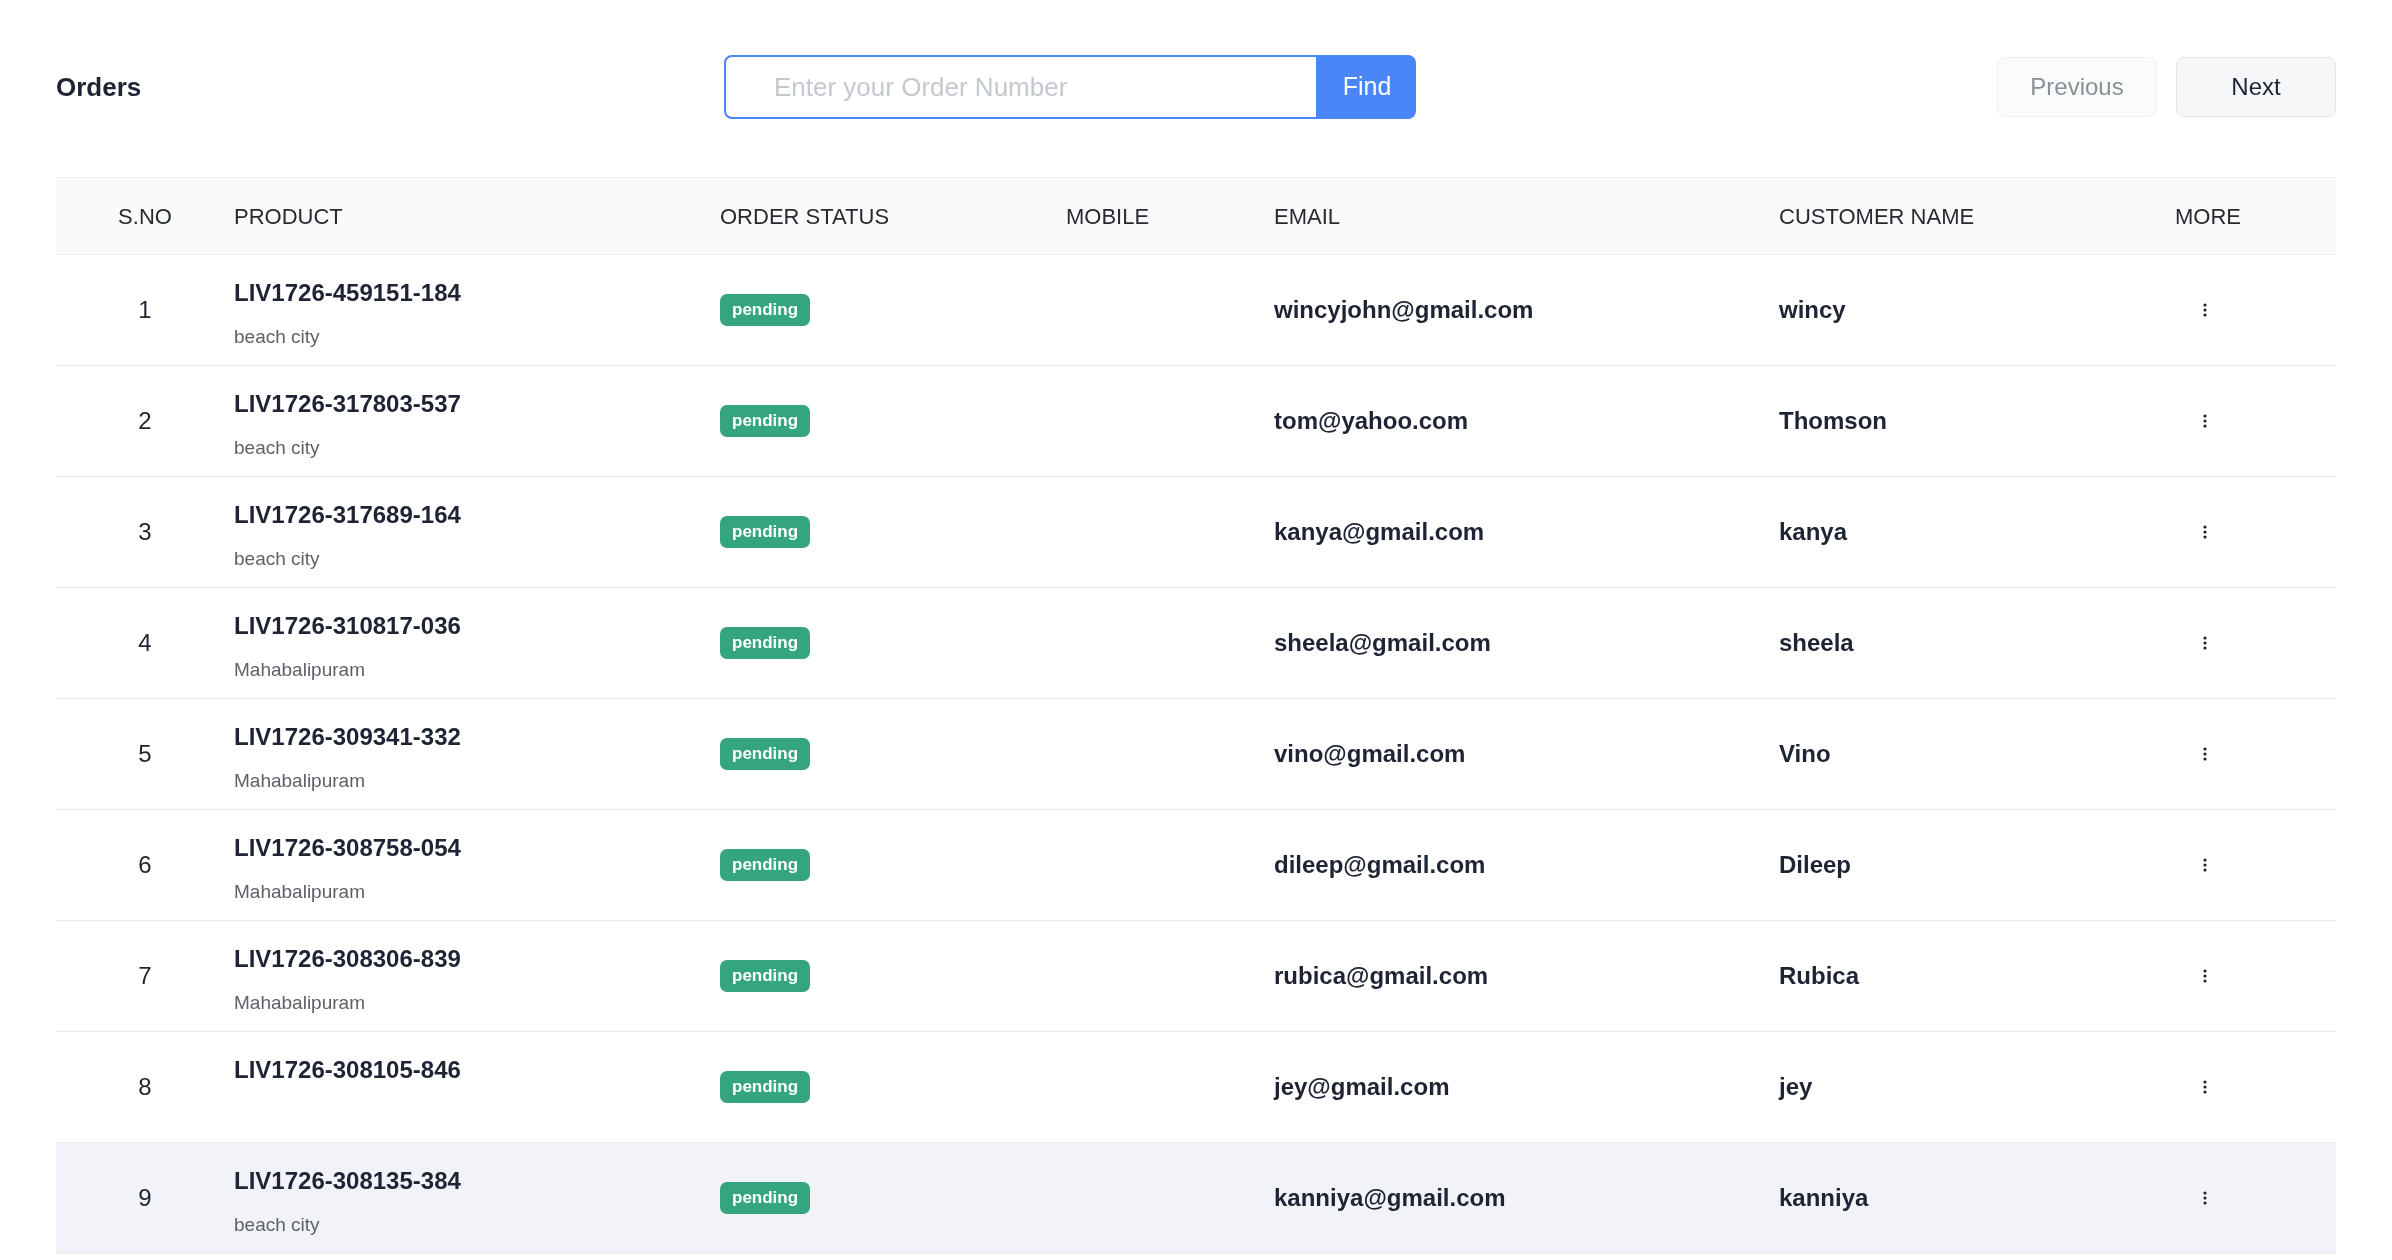 The image size is (2392, 1260). Describe the element at coordinates (1816, 643) in the screenshot. I see `customer-name: sheela` at that location.